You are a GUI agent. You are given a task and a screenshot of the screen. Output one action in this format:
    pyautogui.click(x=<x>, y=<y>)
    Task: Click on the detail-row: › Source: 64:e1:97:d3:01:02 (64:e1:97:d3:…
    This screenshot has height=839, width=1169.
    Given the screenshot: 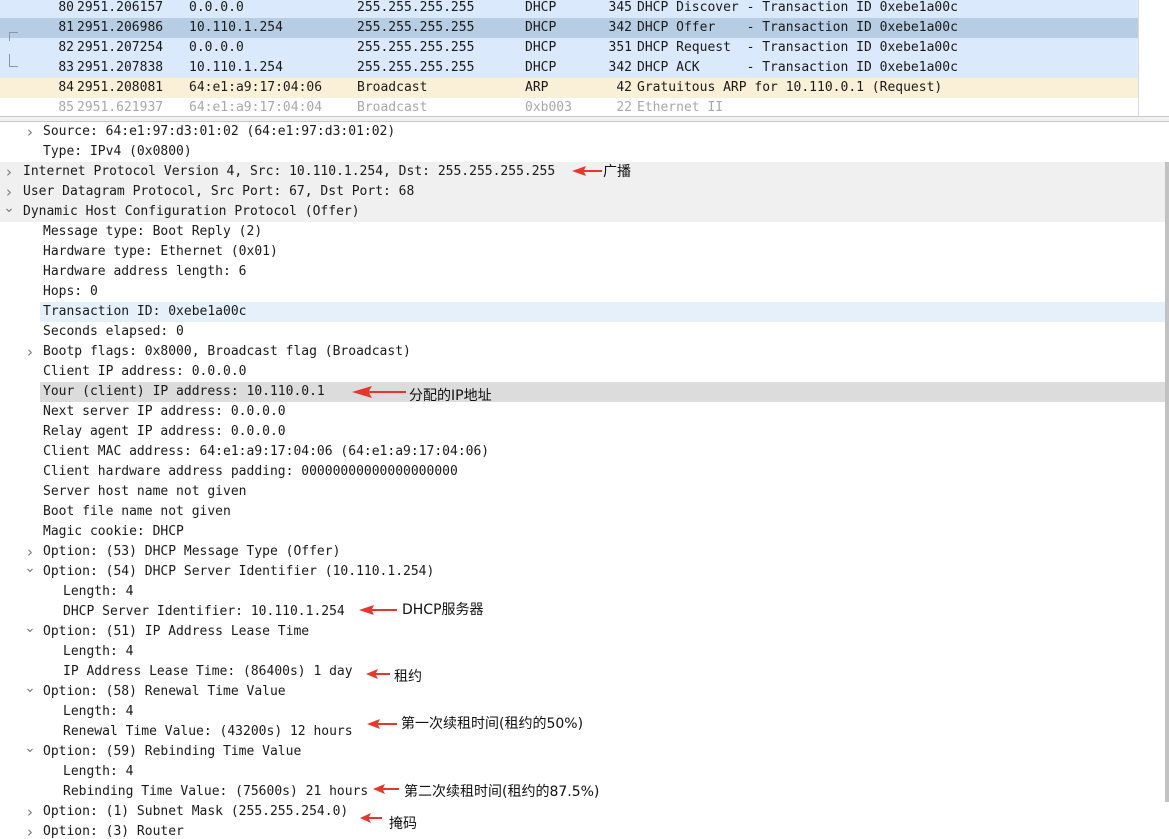 What is the action you would take?
    pyautogui.click(x=582, y=132)
    